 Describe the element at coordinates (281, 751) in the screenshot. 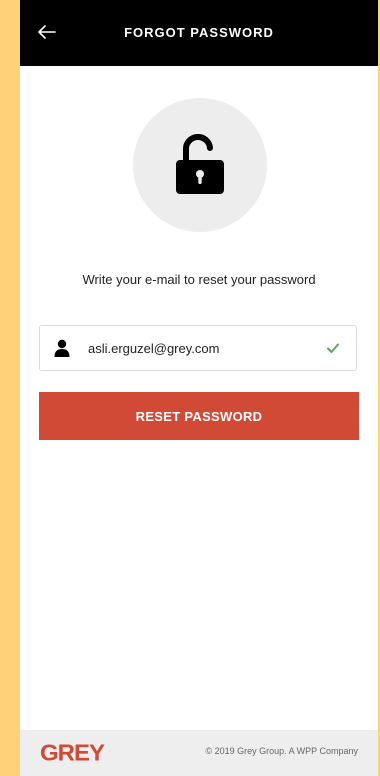

I see `copyright-text: © 2019 Grey Group. A WPP Company` at that location.